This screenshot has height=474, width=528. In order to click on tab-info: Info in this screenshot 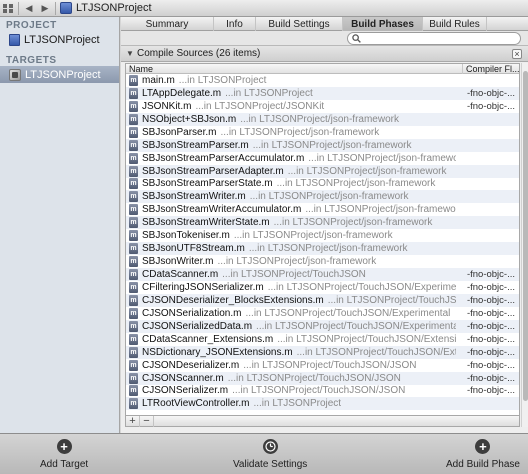, I will do `click(235, 24)`.